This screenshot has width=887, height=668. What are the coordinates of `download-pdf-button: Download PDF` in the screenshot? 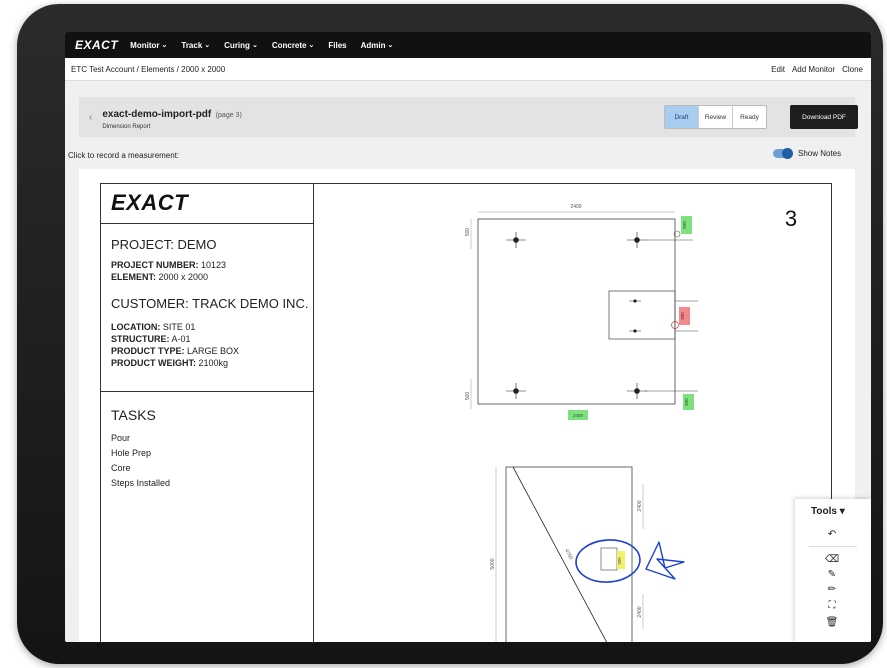 It's located at (824, 117).